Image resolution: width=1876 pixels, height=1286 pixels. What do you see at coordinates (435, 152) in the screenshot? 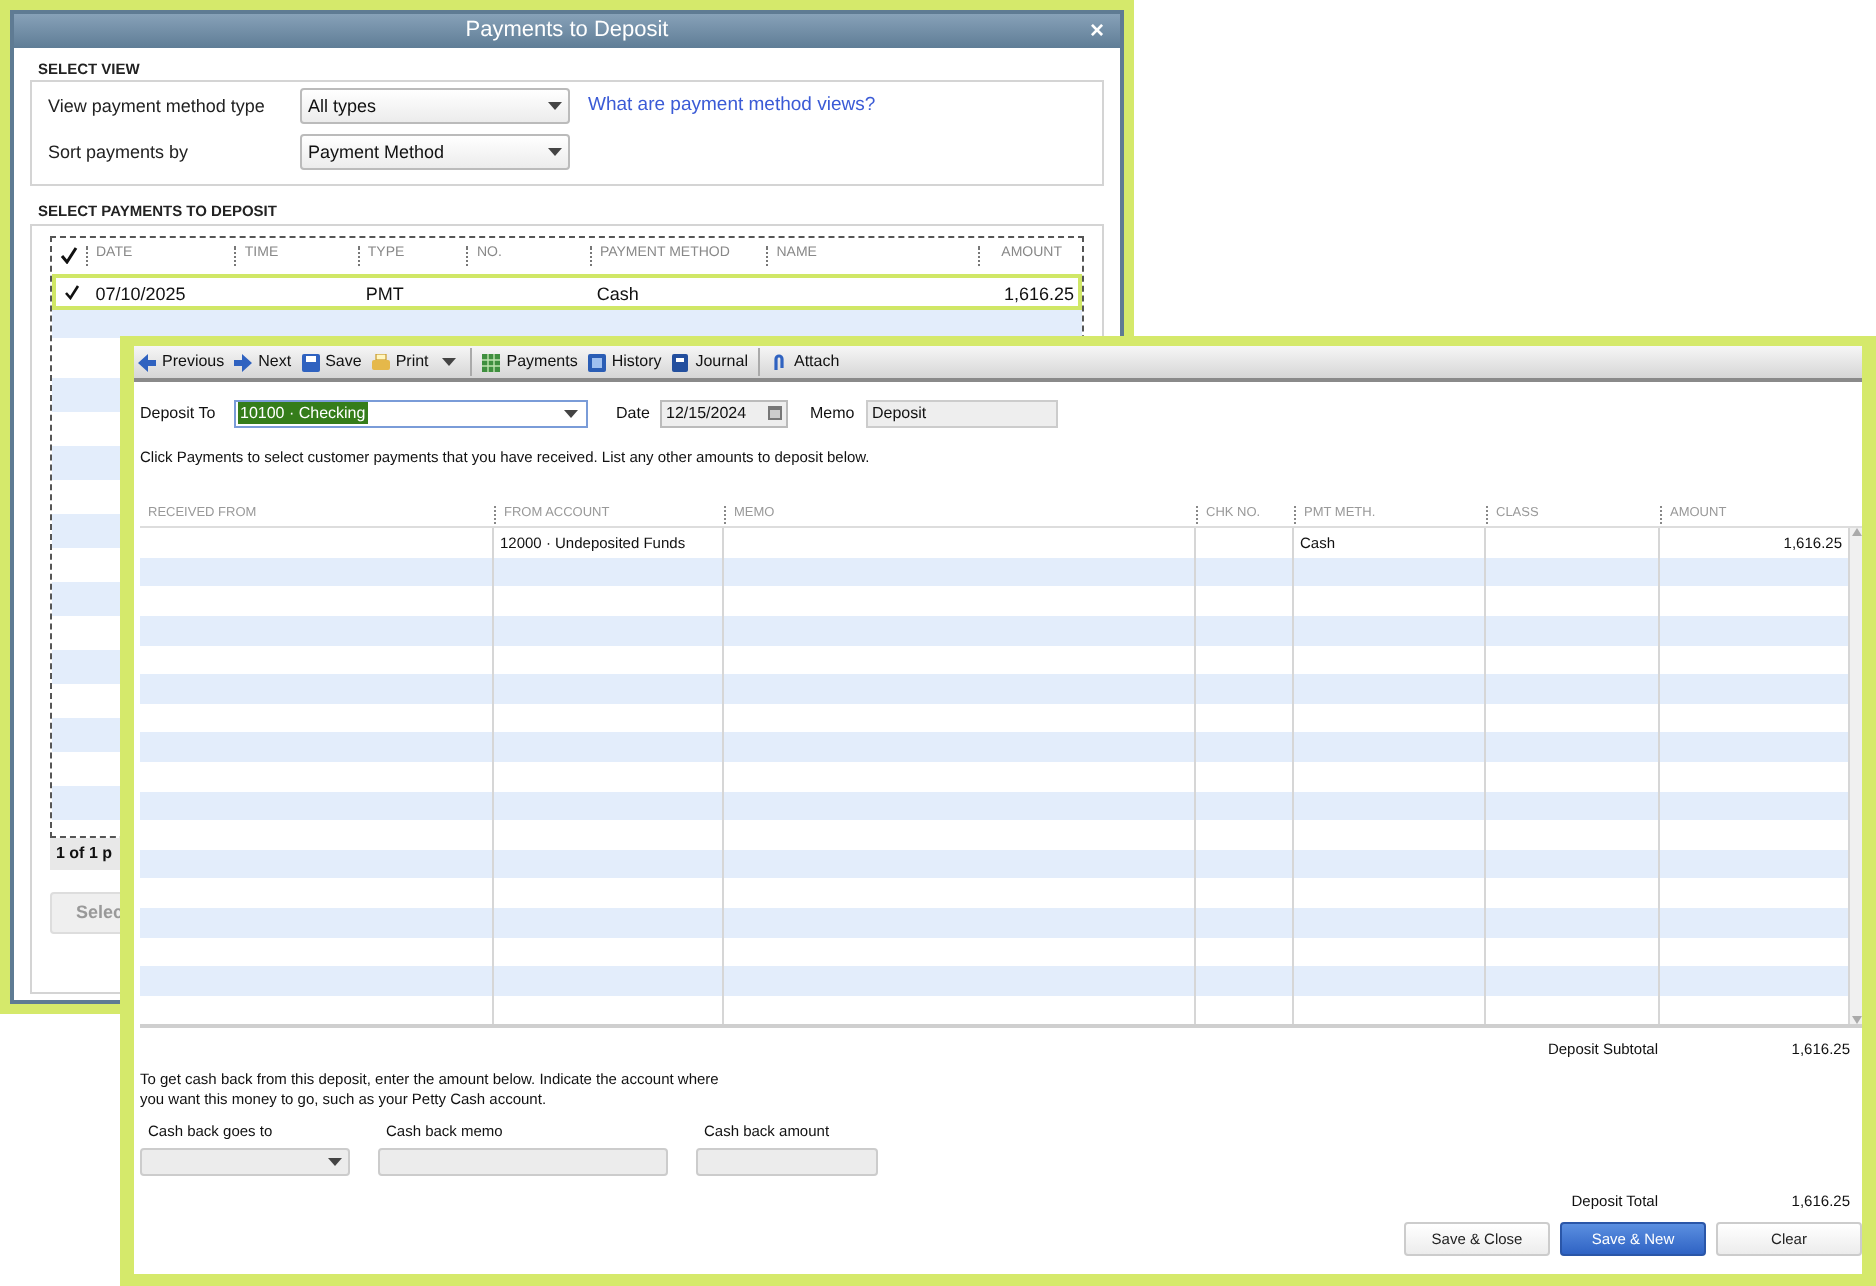
I see `dropdown: Payment Method` at bounding box center [435, 152].